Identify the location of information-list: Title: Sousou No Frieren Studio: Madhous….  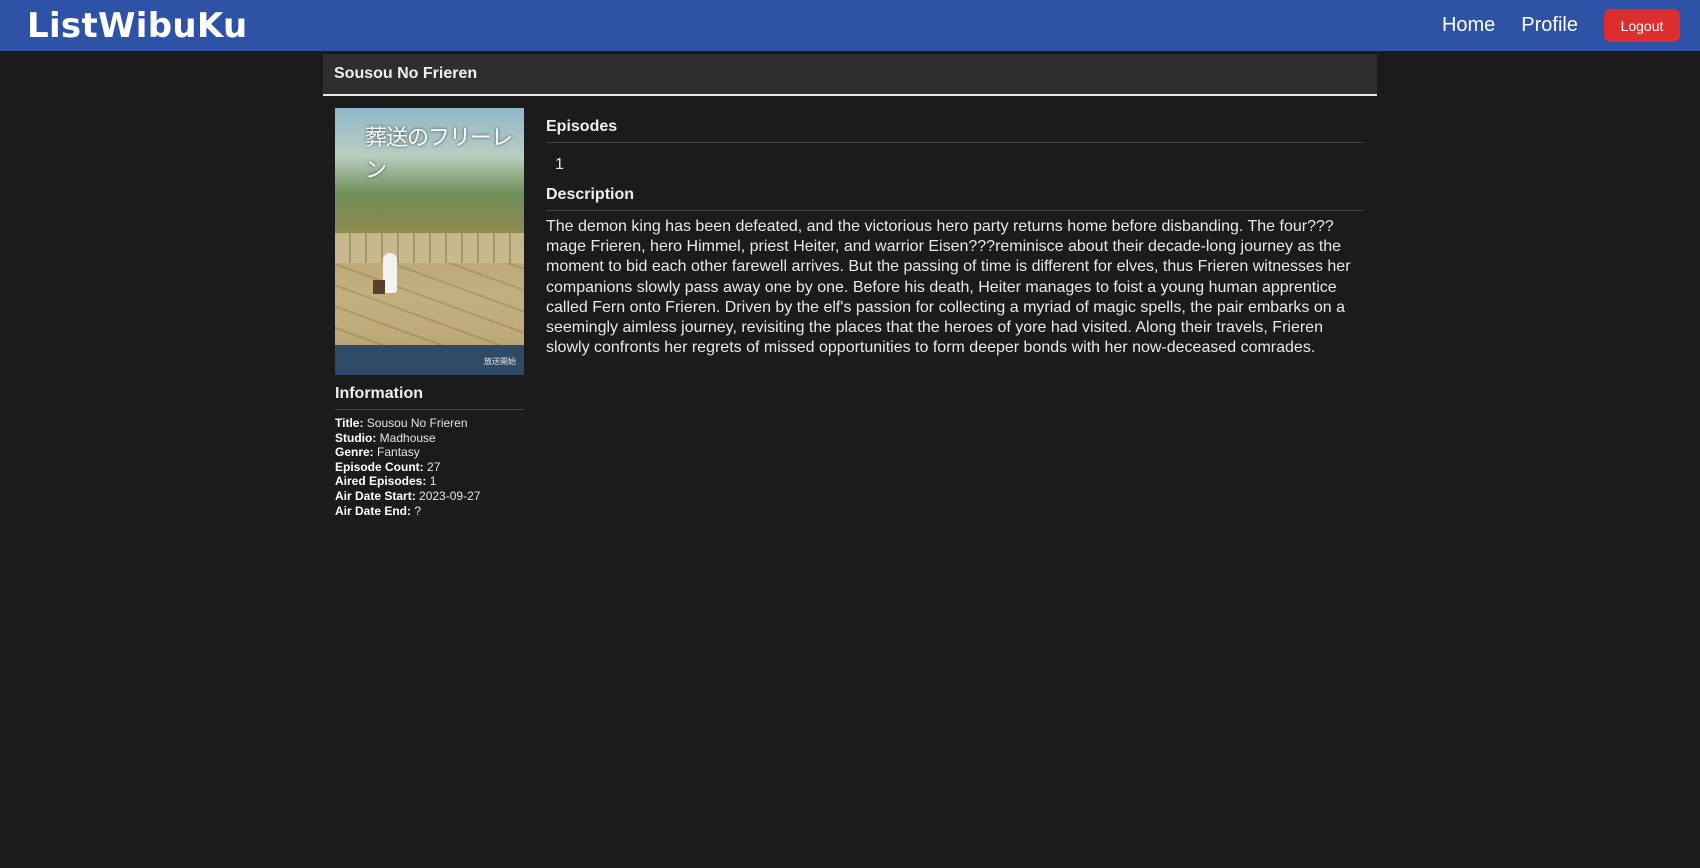
(429, 467).